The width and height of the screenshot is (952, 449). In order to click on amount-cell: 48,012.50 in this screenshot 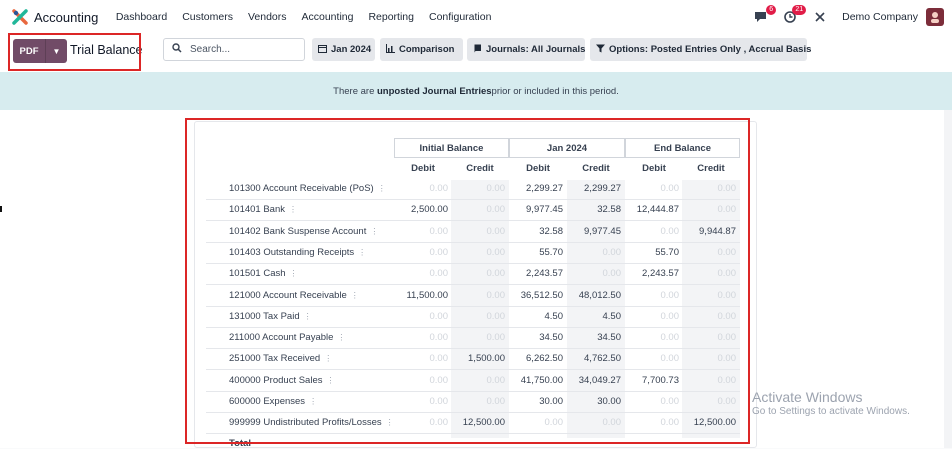, I will do `click(594, 295)`.